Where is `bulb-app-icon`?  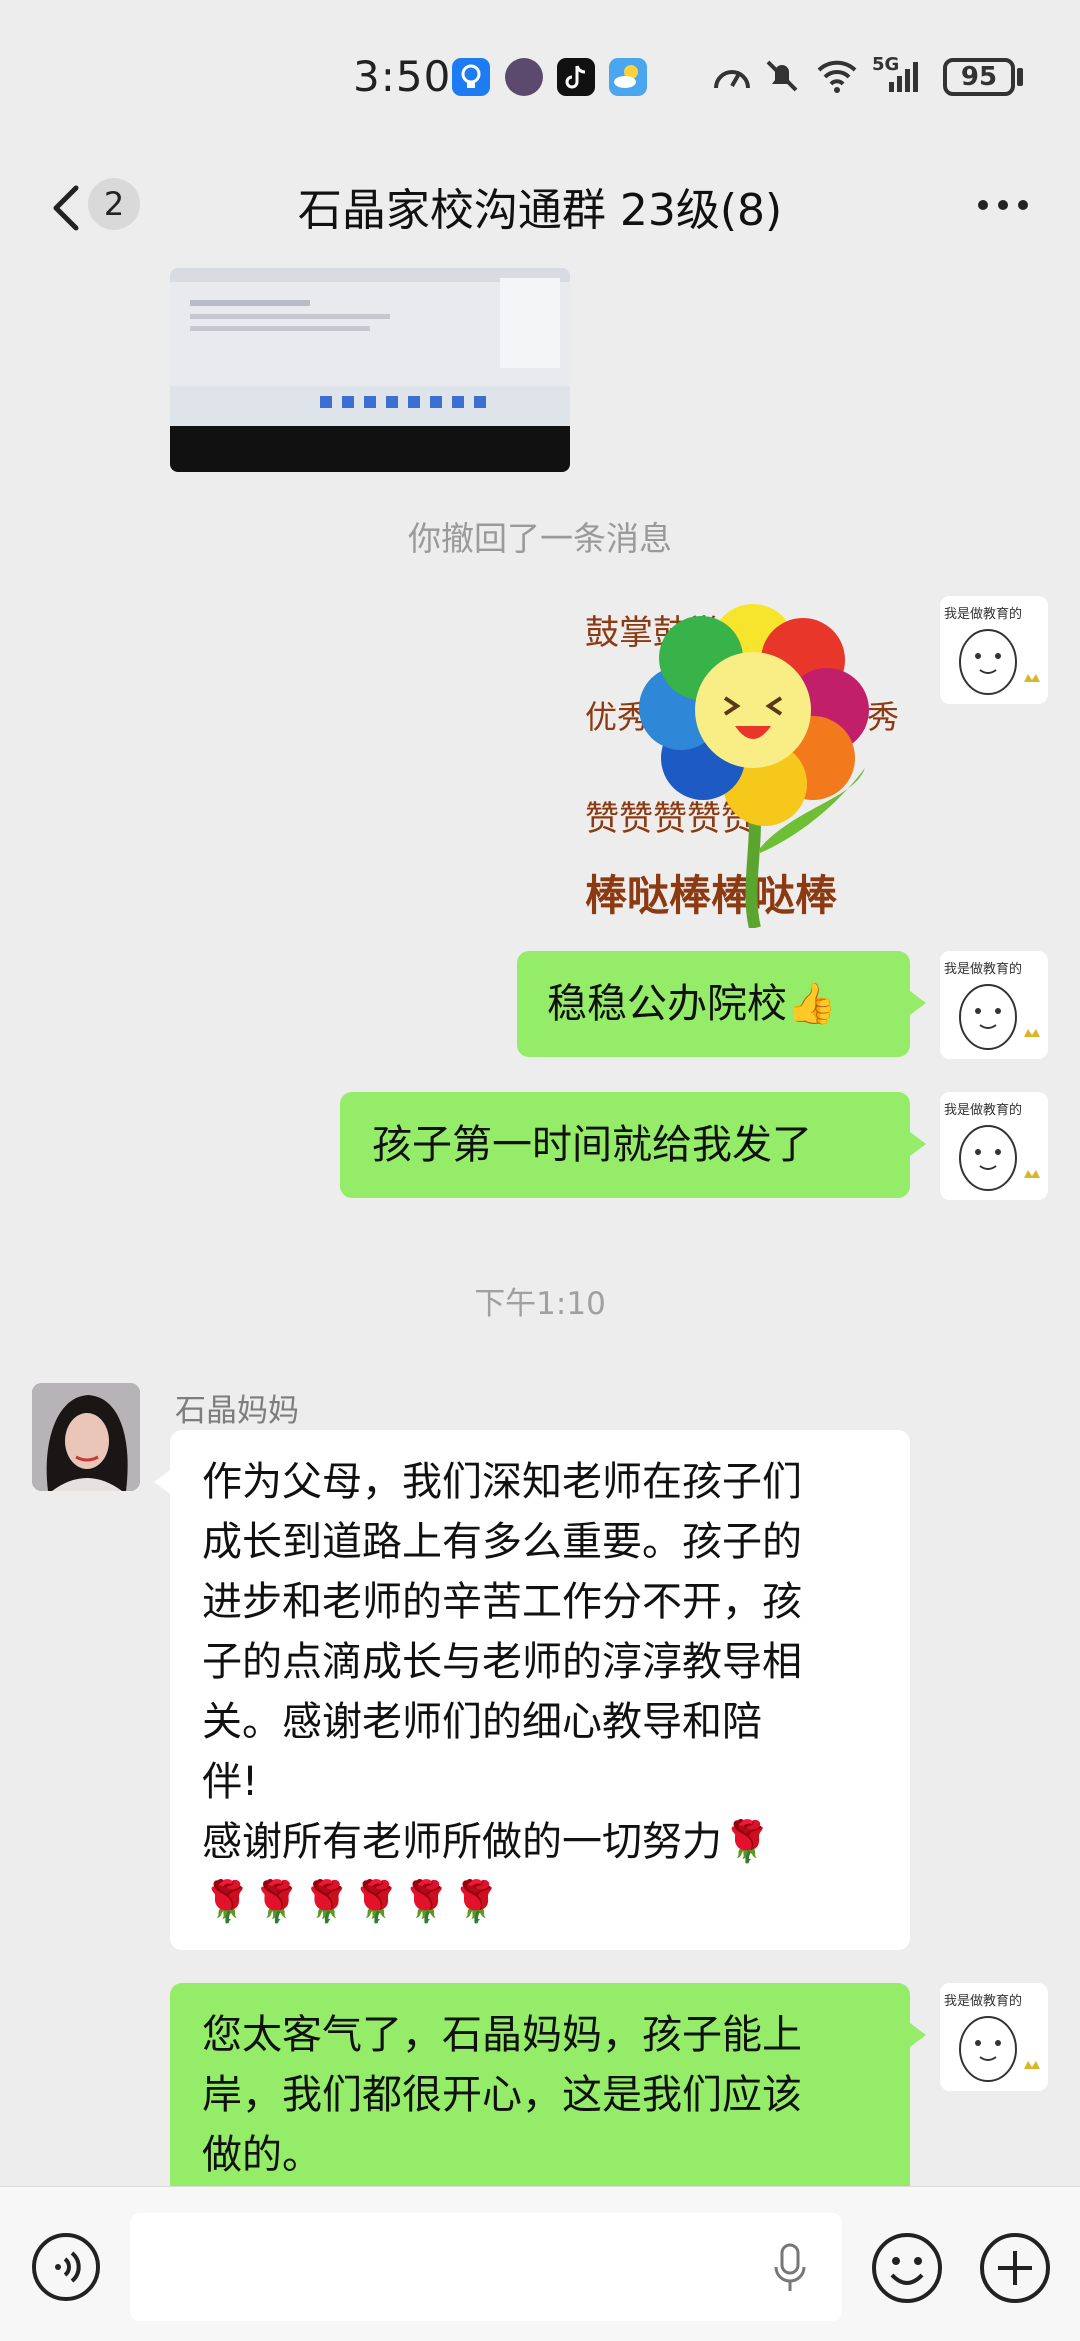
bulb-app-icon is located at coordinates (471, 77).